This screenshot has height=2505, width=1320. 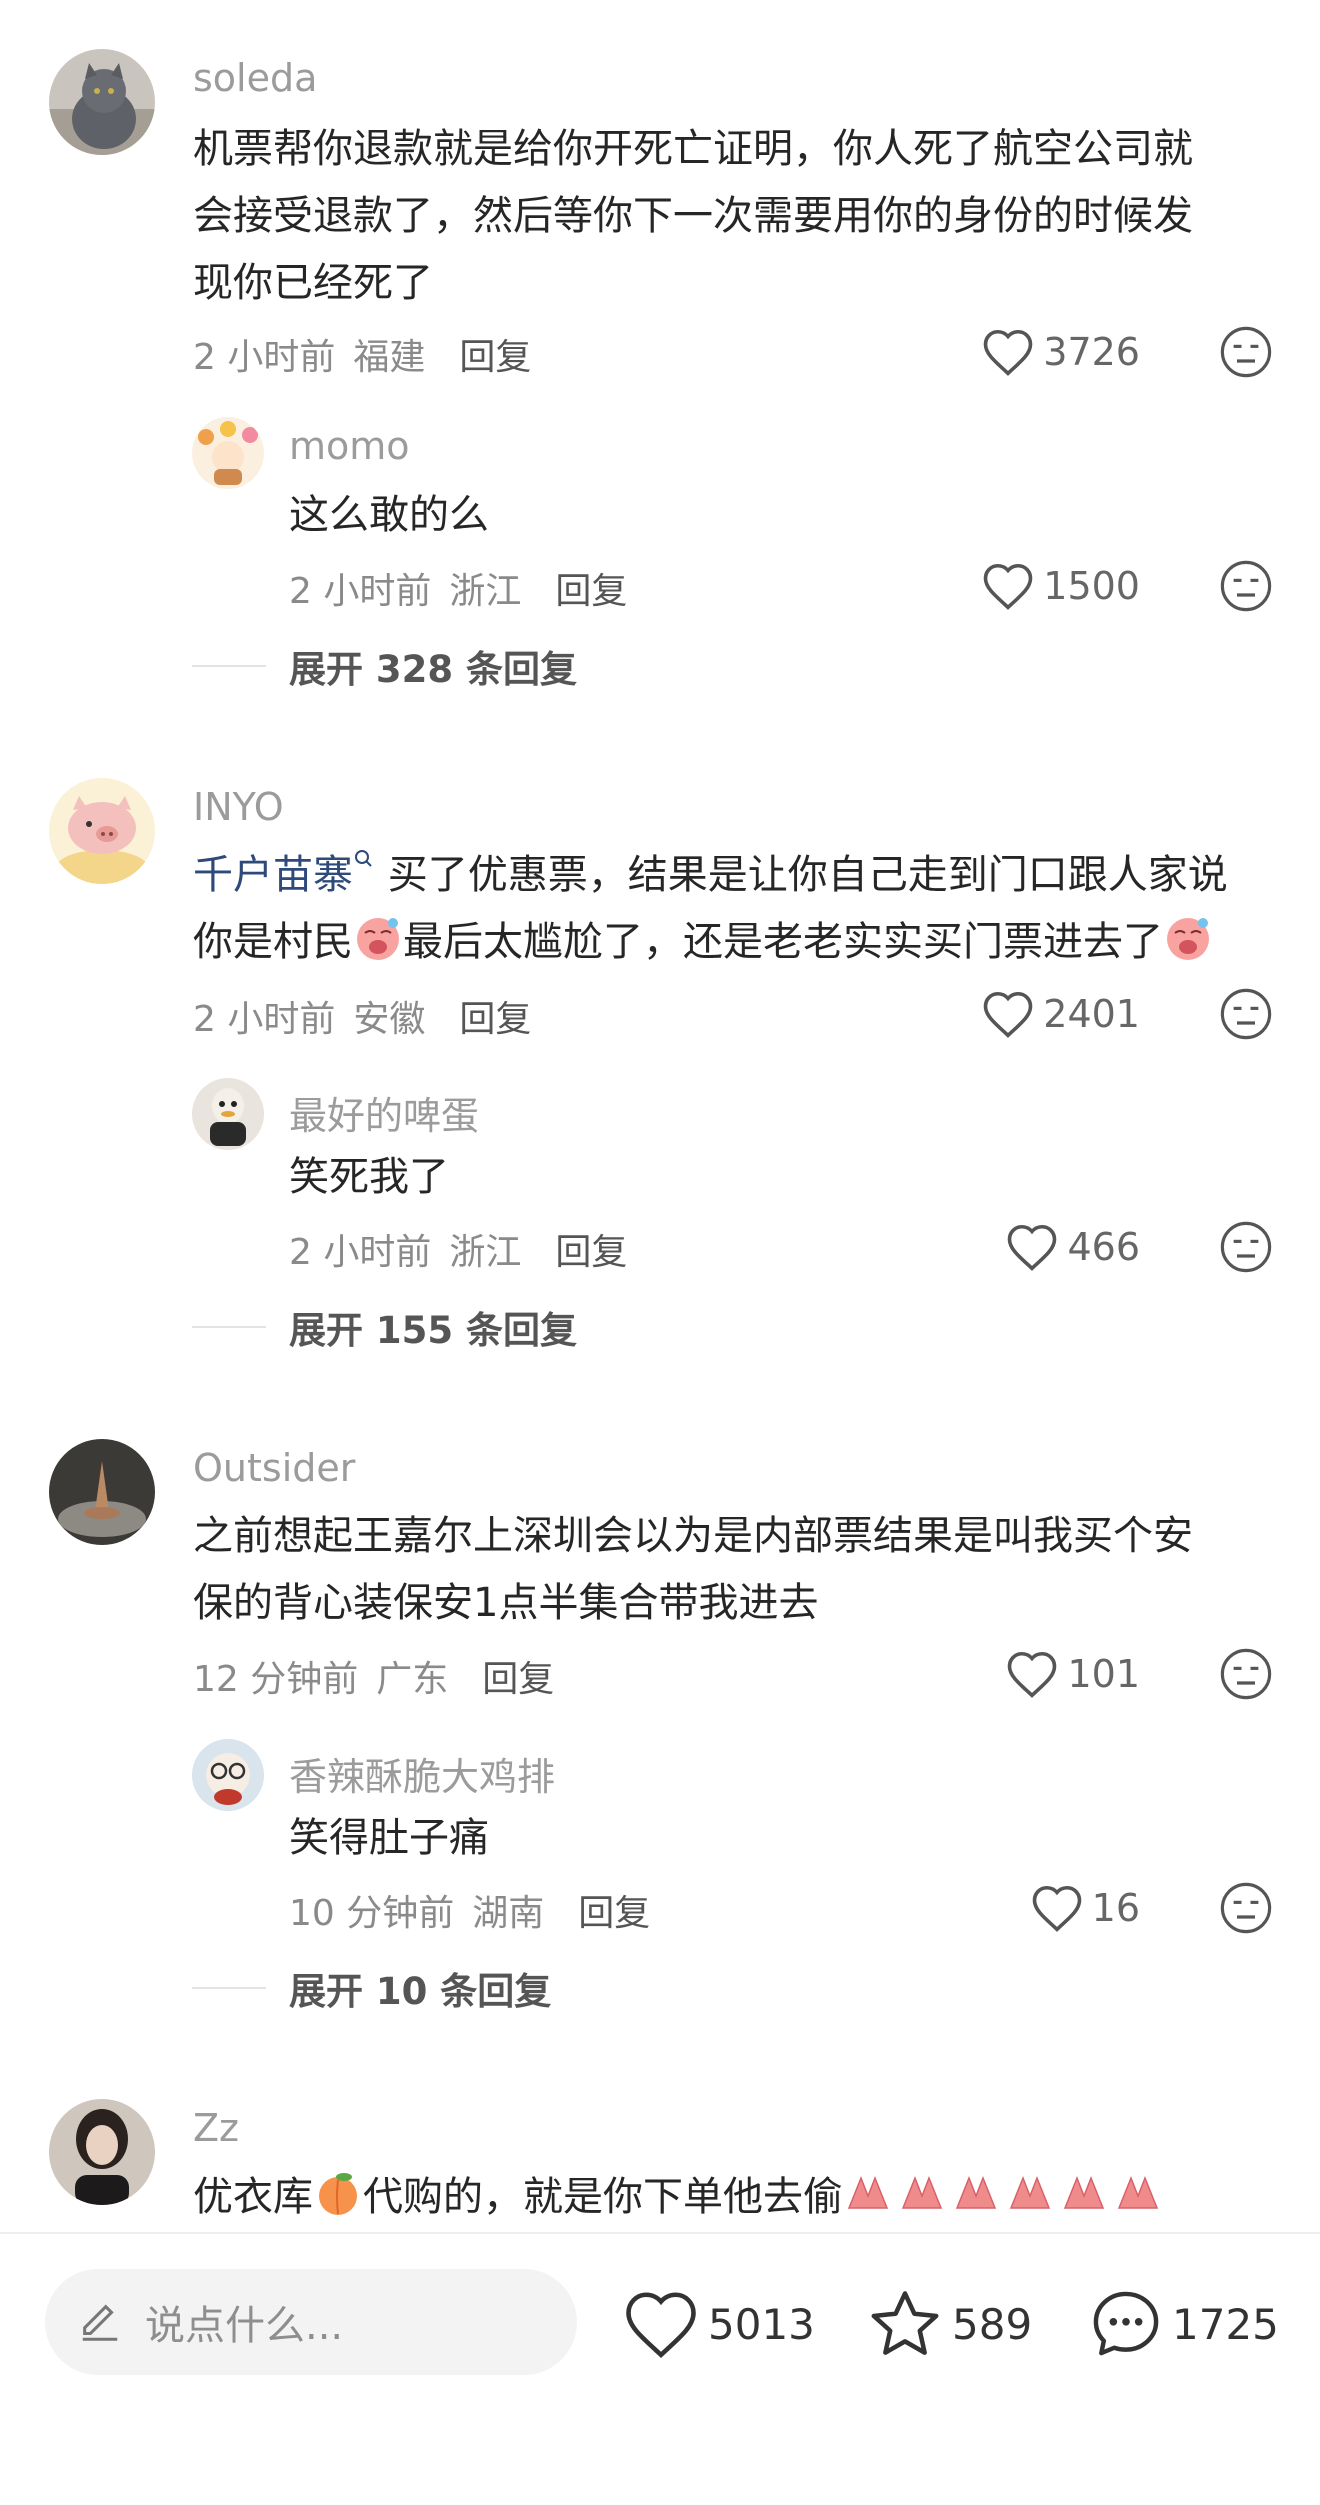 What do you see at coordinates (363, 858) in the screenshot?
I see `search-icon` at bounding box center [363, 858].